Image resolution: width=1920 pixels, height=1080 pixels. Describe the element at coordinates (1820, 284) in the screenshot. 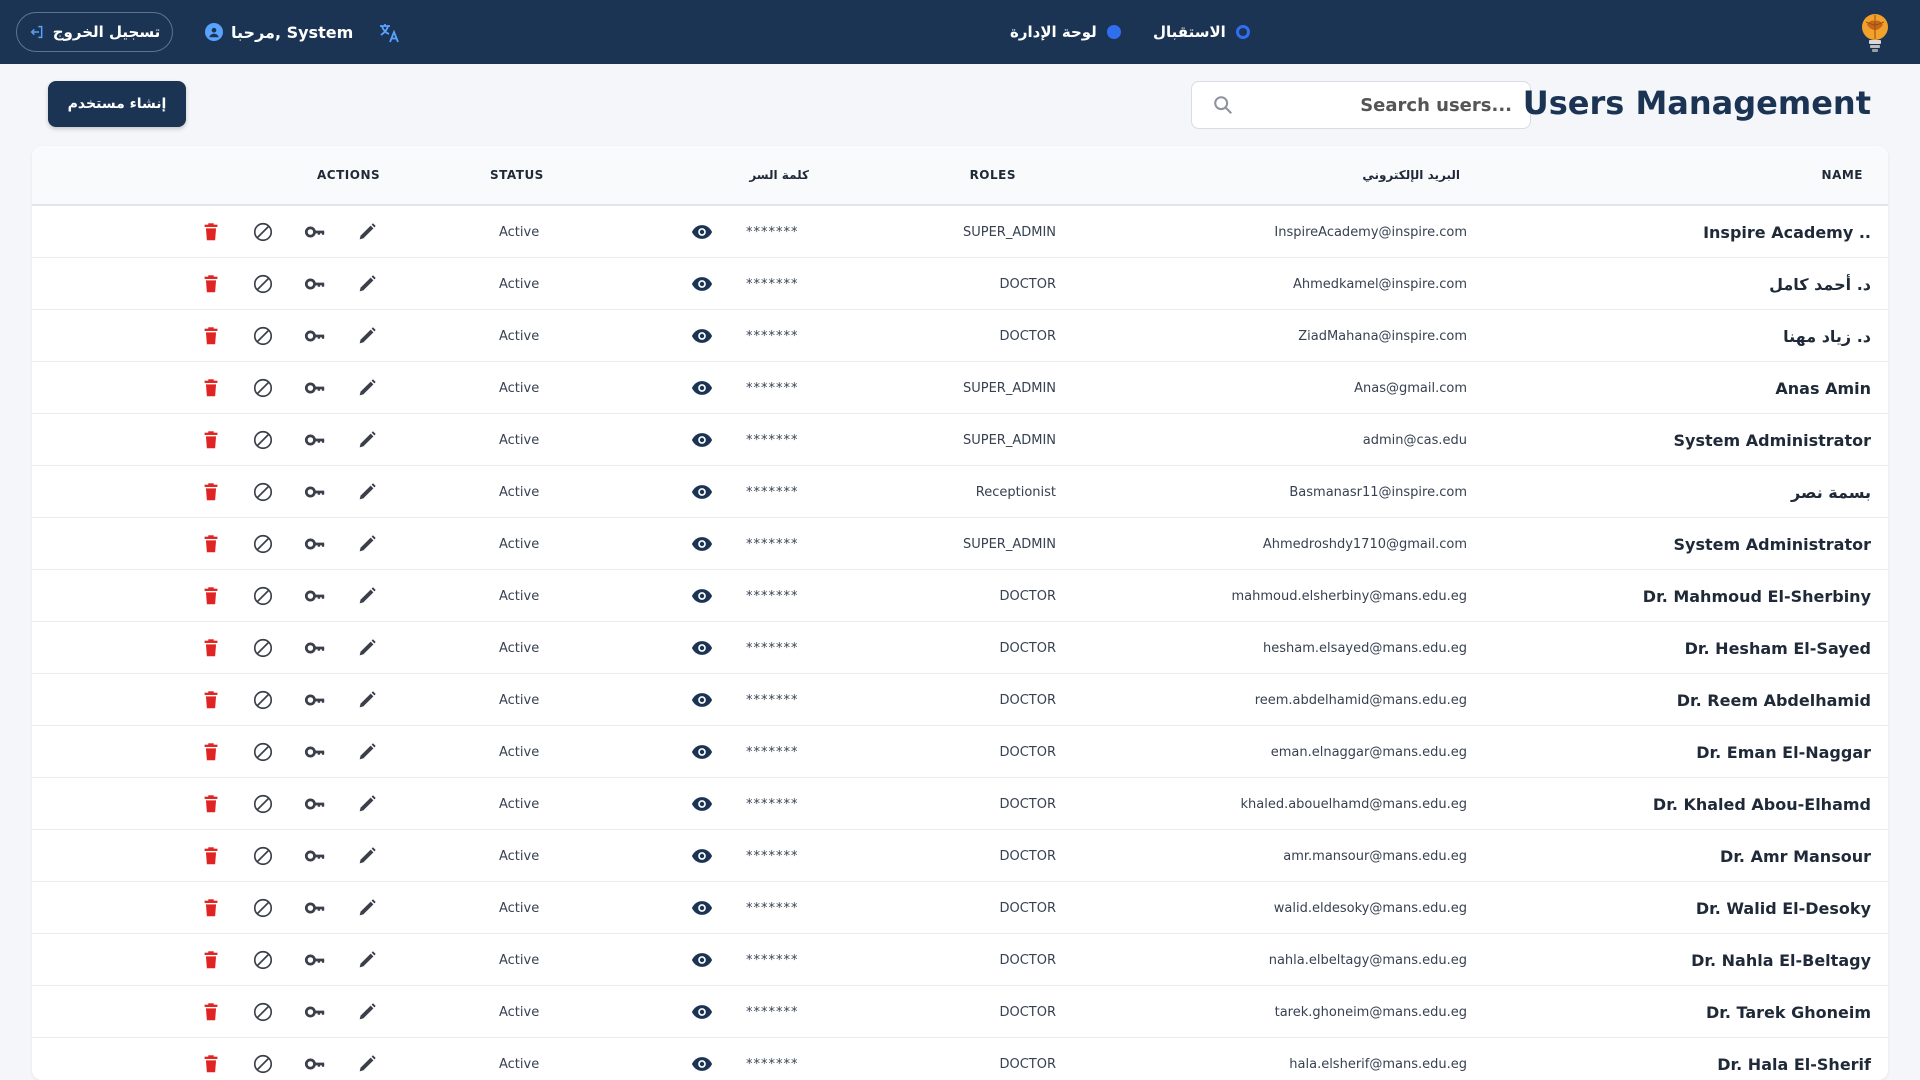

I see `user-name: د. أحمد كامل` at that location.